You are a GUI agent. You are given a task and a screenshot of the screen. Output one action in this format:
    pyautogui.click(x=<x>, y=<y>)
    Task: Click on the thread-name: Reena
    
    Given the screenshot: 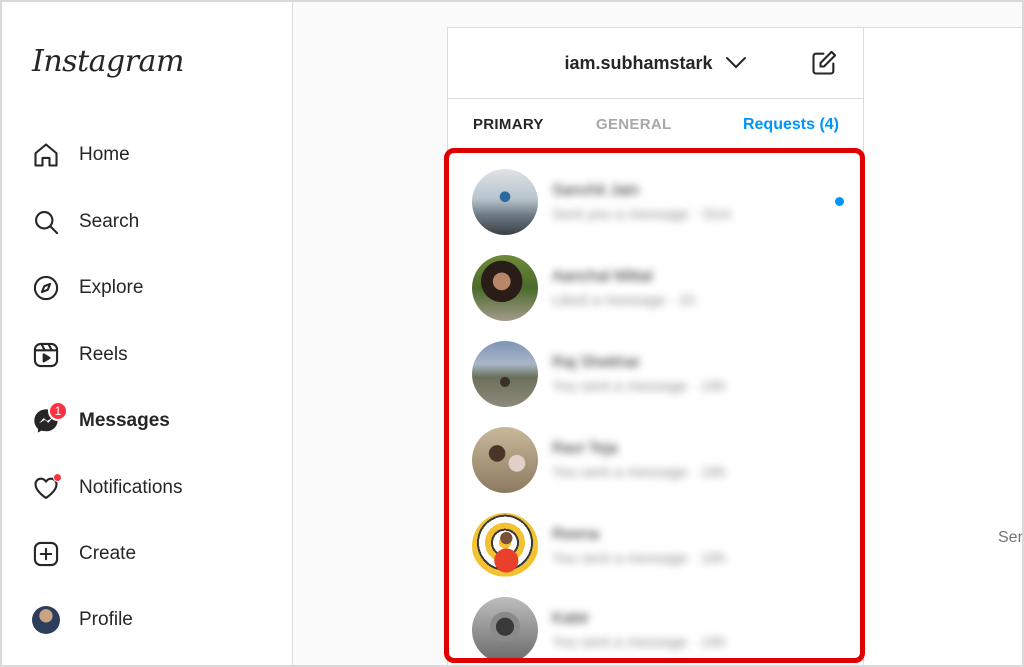 What is the action you would take?
    pyautogui.click(x=576, y=534)
    